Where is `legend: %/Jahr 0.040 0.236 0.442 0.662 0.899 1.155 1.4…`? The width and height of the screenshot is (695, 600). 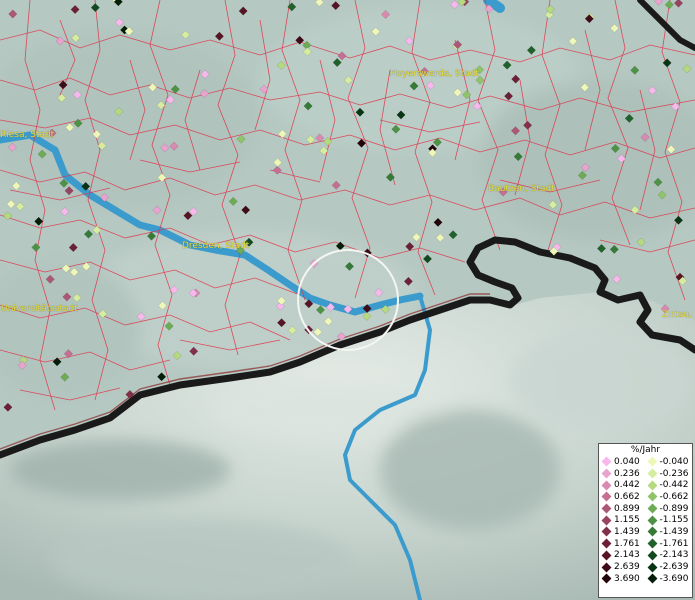 legend: %/Jahr 0.040 0.236 0.442 0.662 0.899 1.155 1.4… is located at coordinates (645, 520).